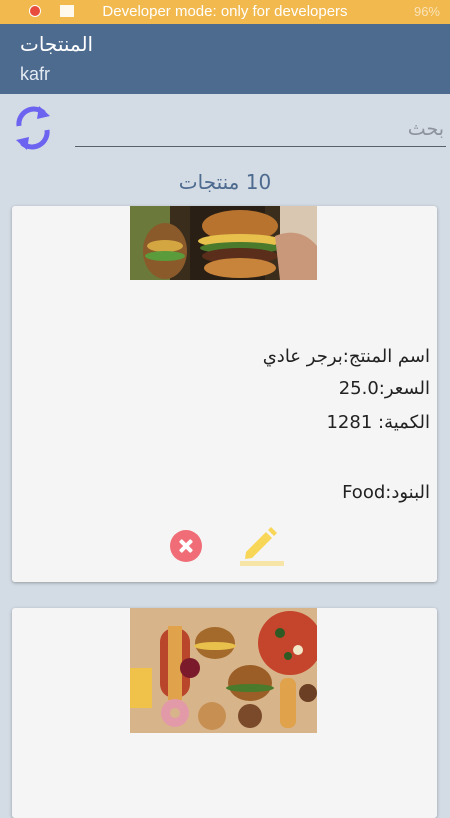  Describe the element at coordinates (225, 182) in the screenshot. I see `products-count: 10 منتجات` at that location.